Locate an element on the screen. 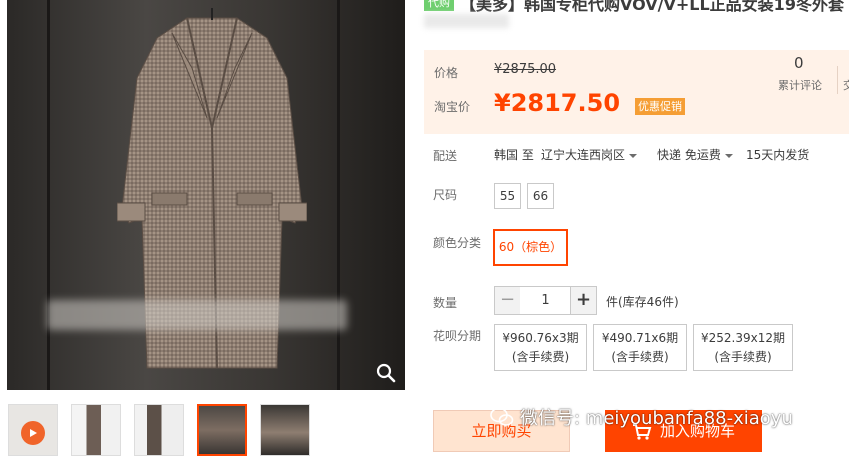 The height and width of the screenshot is (458, 849). price-box: 价格 ¥2875.00 淘宝价 ¥2817.50 优惠促销 0 累计评论 交 is located at coordinates (636, 92).